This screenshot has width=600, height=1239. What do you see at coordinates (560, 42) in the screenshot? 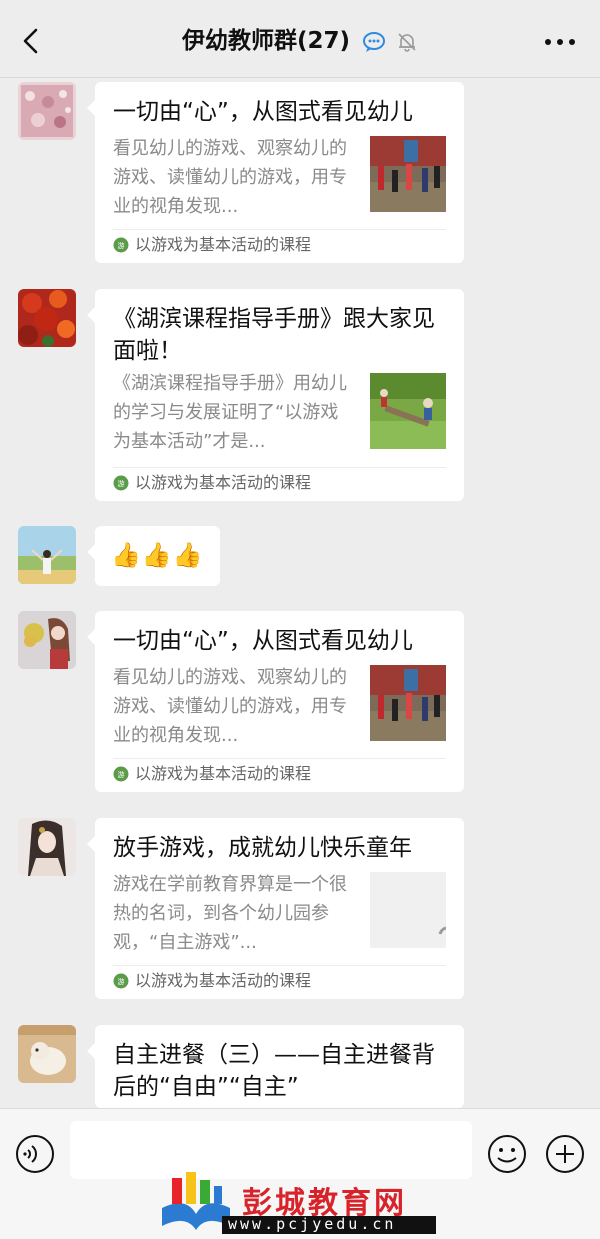
I see `more-options-icon` at bounding box center [560, 42].